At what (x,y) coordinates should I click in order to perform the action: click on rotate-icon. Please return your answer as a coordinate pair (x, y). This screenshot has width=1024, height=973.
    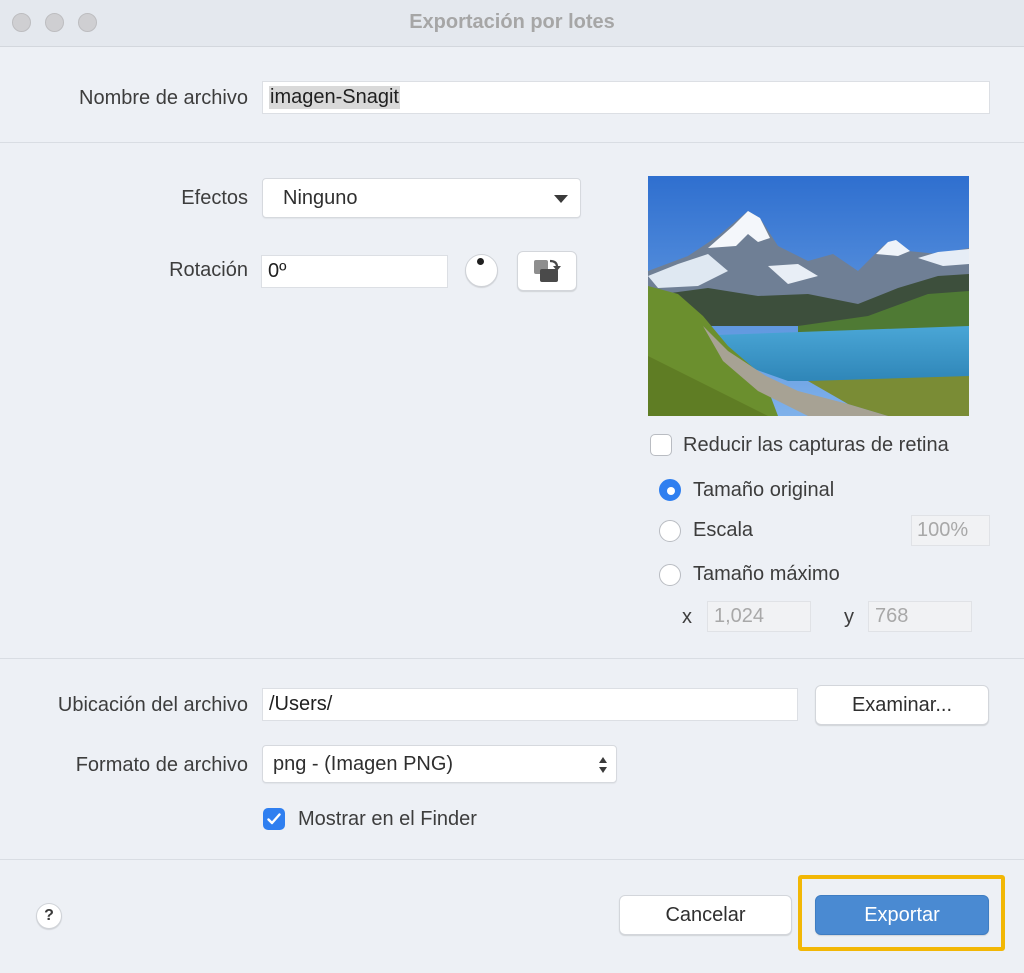
    Looking at the image, I should click on (547, 270).